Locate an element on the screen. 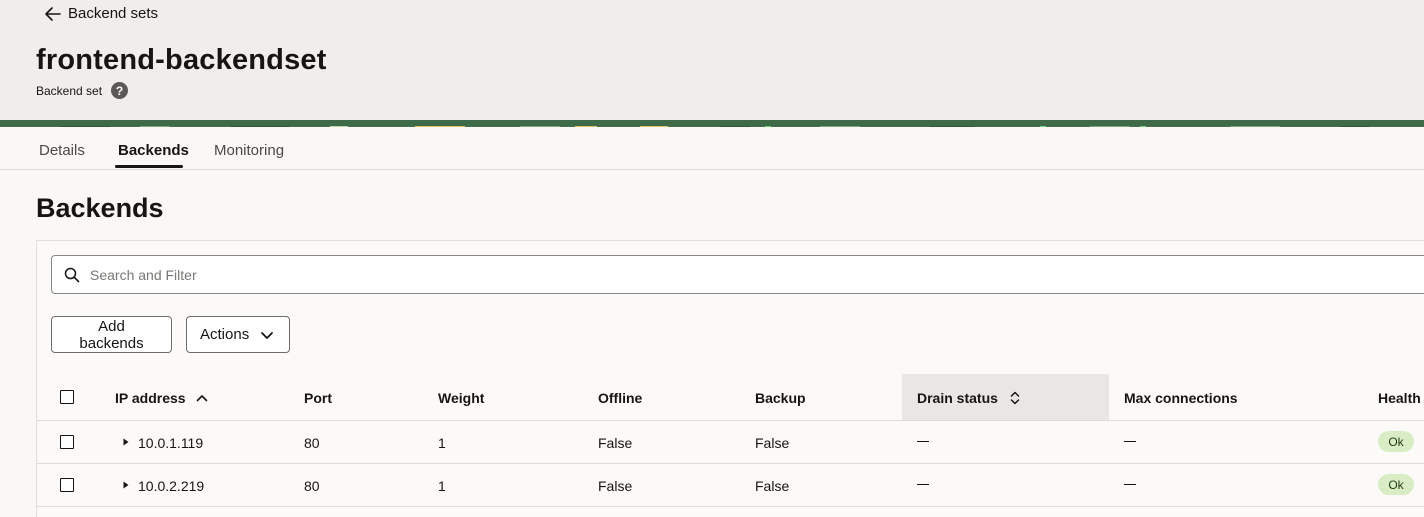  column-header-health: Health is located at coordinates (1399, 398).